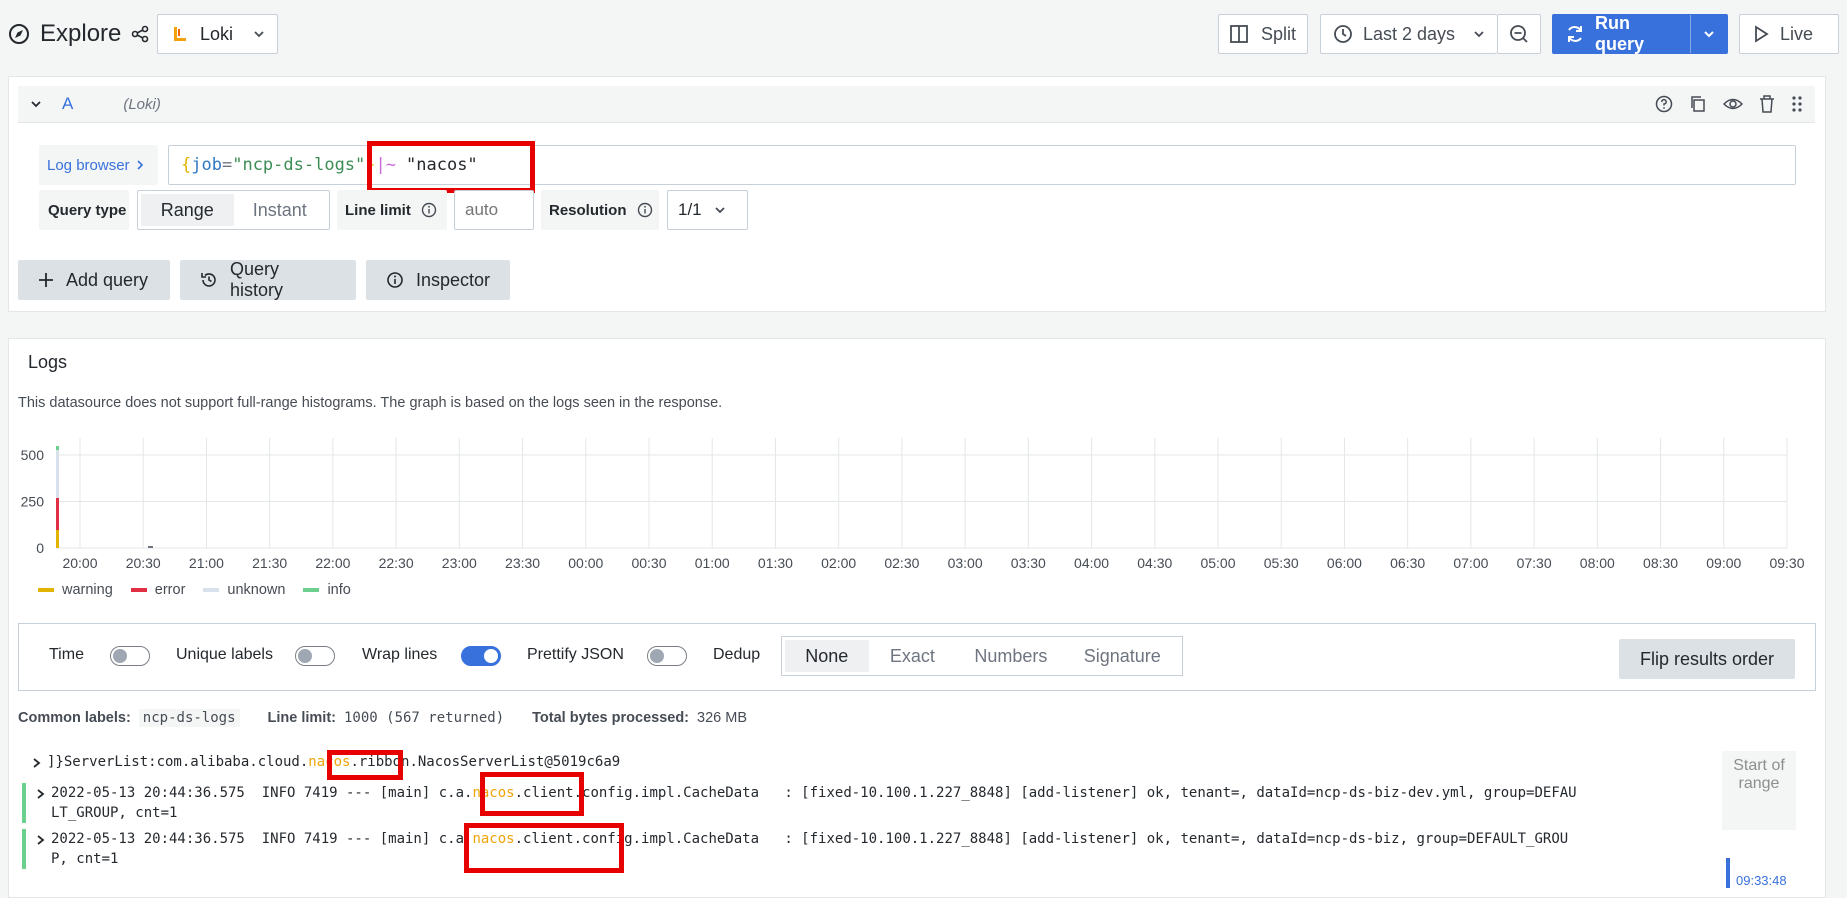 Image resolution: width=1847 pixels, height=898 pixels. What do you see at coordinates (370, 165) in the screenshot?
I see `query-brace-close: }` at bounding box center [370, 165].